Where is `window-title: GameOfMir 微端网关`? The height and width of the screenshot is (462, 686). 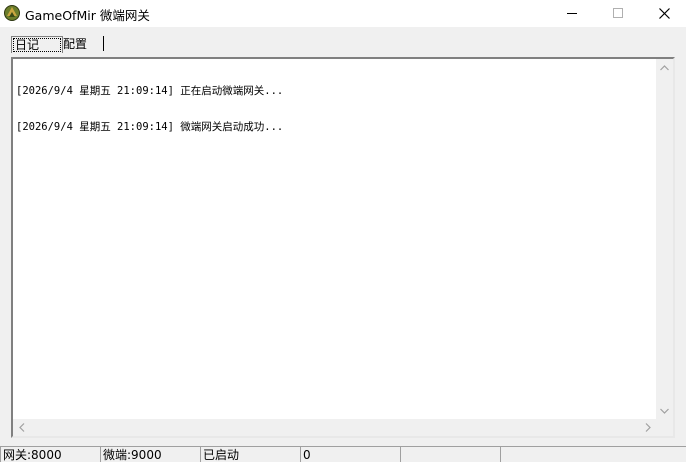 window-title: GameOfMir 微端网关 is located at coordinates (87, 15).